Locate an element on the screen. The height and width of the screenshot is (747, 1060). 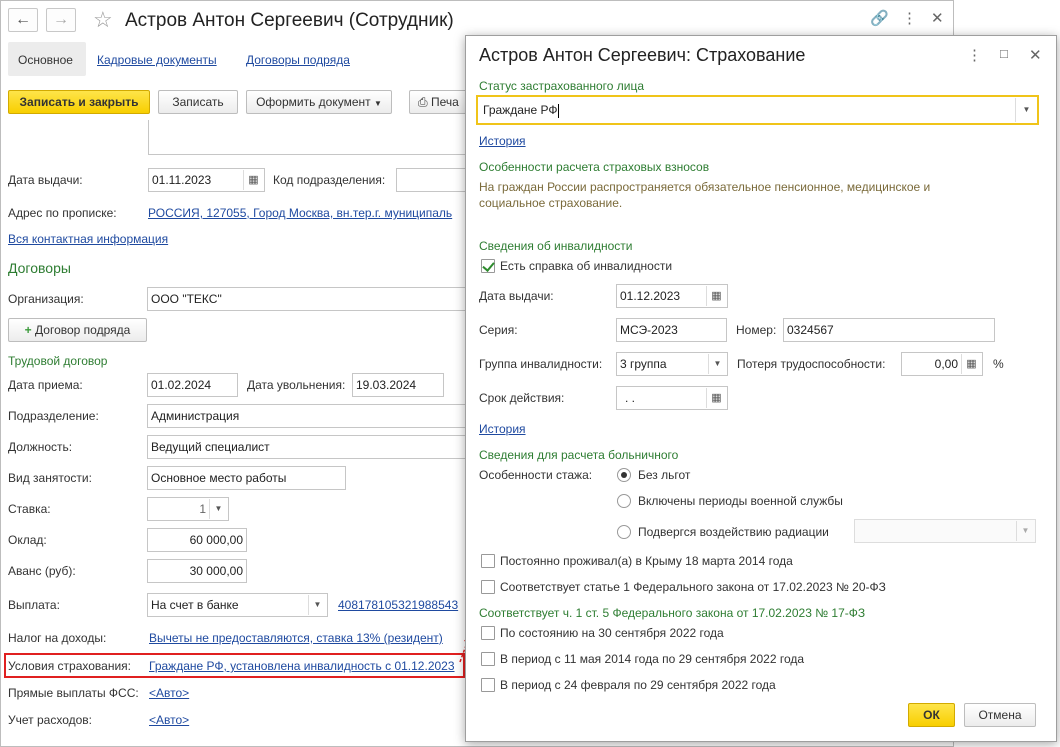
opt2-checkbox is located at coordinates (488, 659).